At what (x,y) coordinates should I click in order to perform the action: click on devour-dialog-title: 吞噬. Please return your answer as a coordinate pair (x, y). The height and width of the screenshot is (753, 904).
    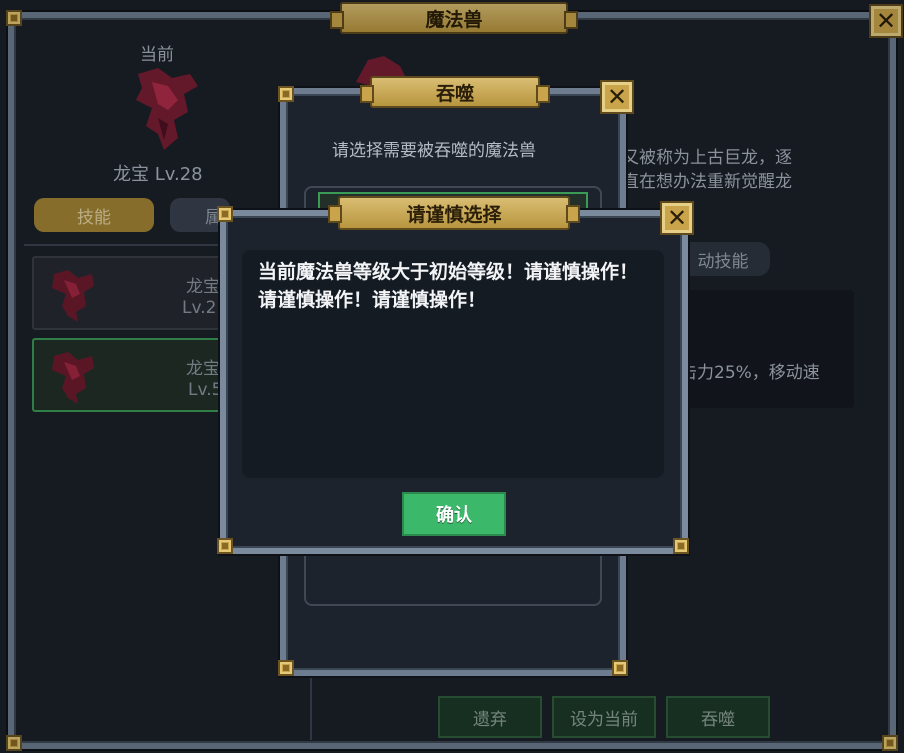
    Looking at the image, I should click on (455, 92).